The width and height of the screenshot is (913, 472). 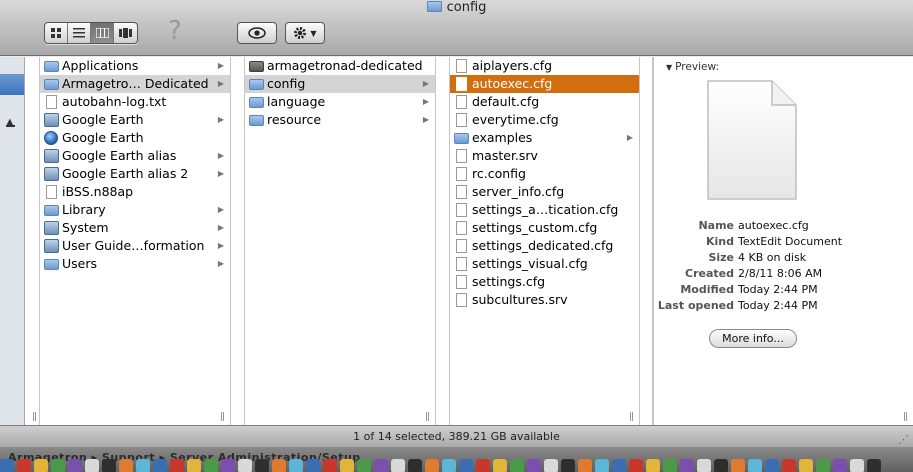 What do you see at coordinates (135, 228) in the screenshot?
I see `list-item: System ▶` at bounding box center [135, 228].